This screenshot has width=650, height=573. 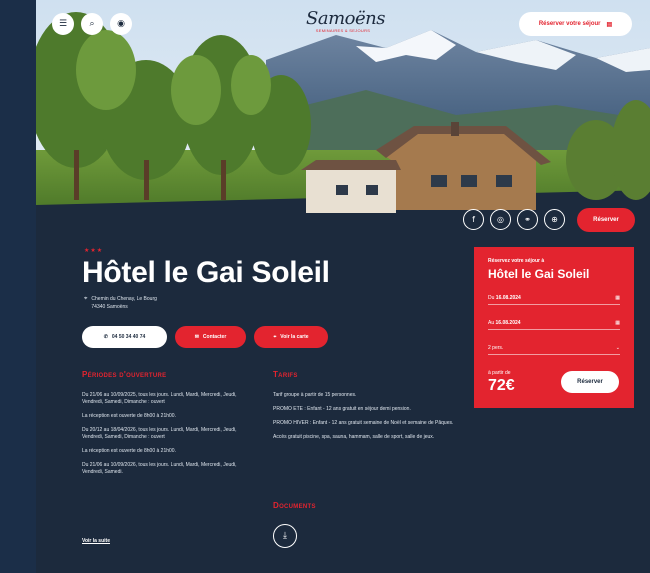 I want to click on tarifs-paragraph: Tarif groupe à partir de 15 personnes., so click(x=315, y=395).